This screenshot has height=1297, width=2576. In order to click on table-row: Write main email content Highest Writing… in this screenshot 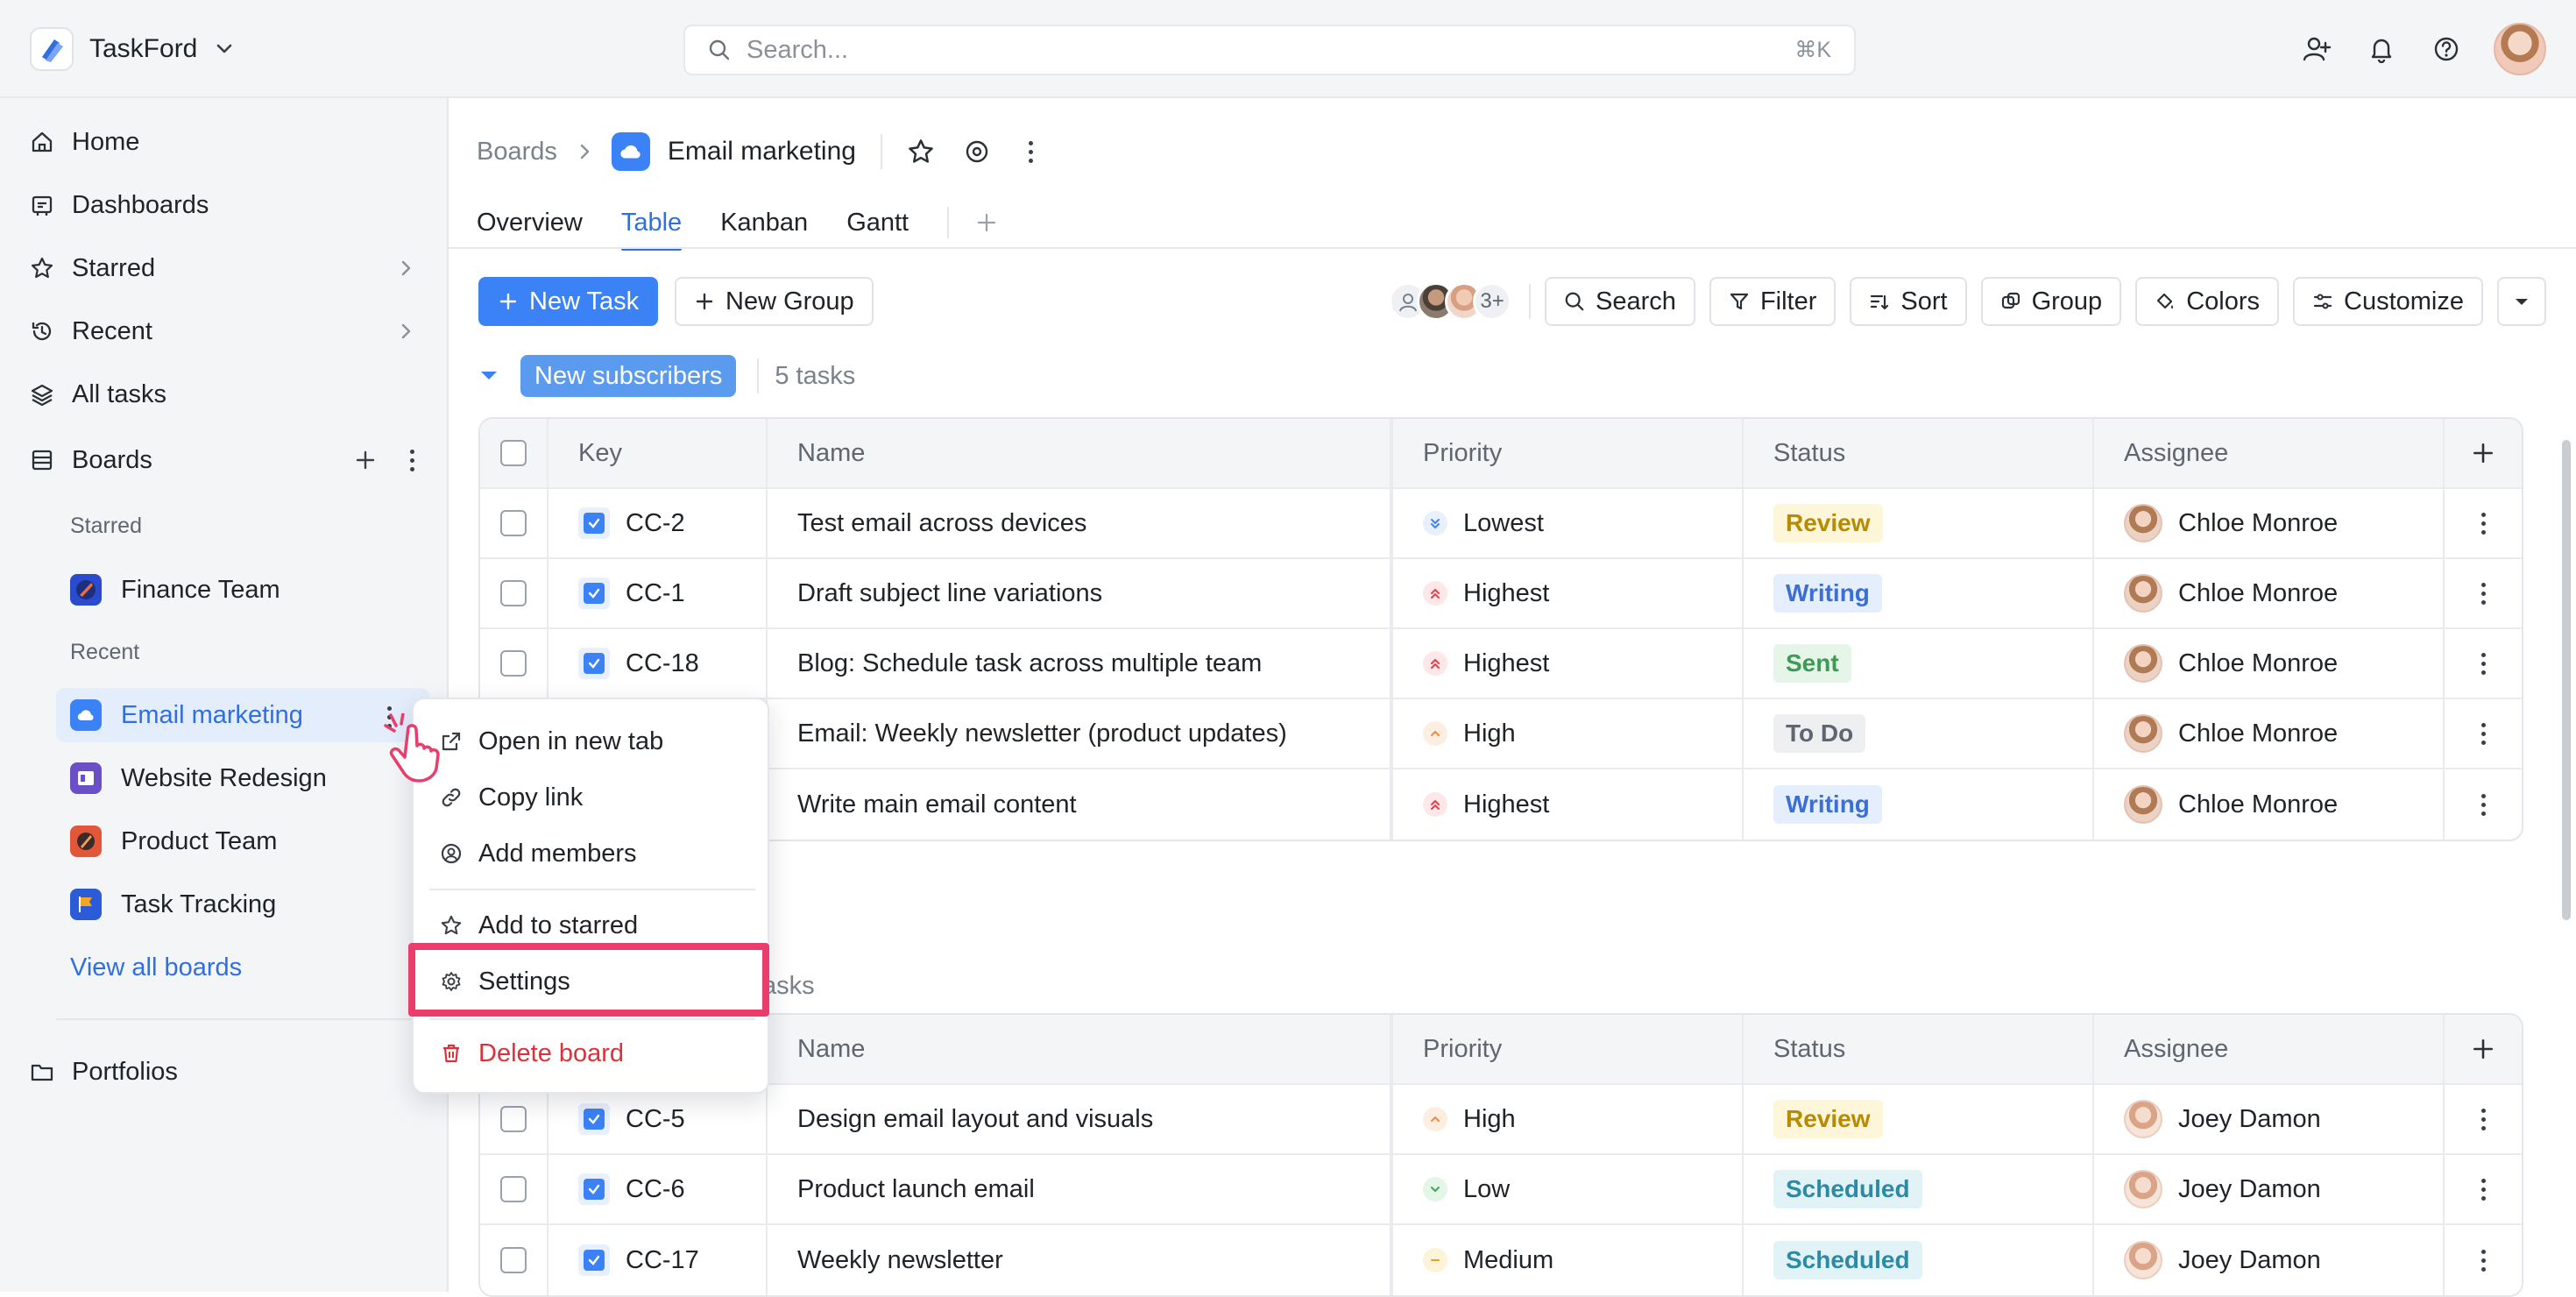, I will do `click(1501, 804)`.